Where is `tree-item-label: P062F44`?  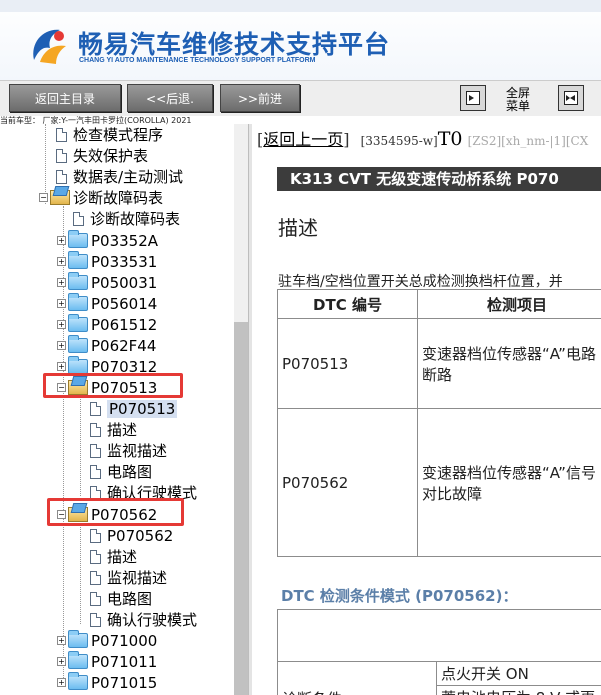 tree-item-label: P062F44 is located at coordinates (124, 345).